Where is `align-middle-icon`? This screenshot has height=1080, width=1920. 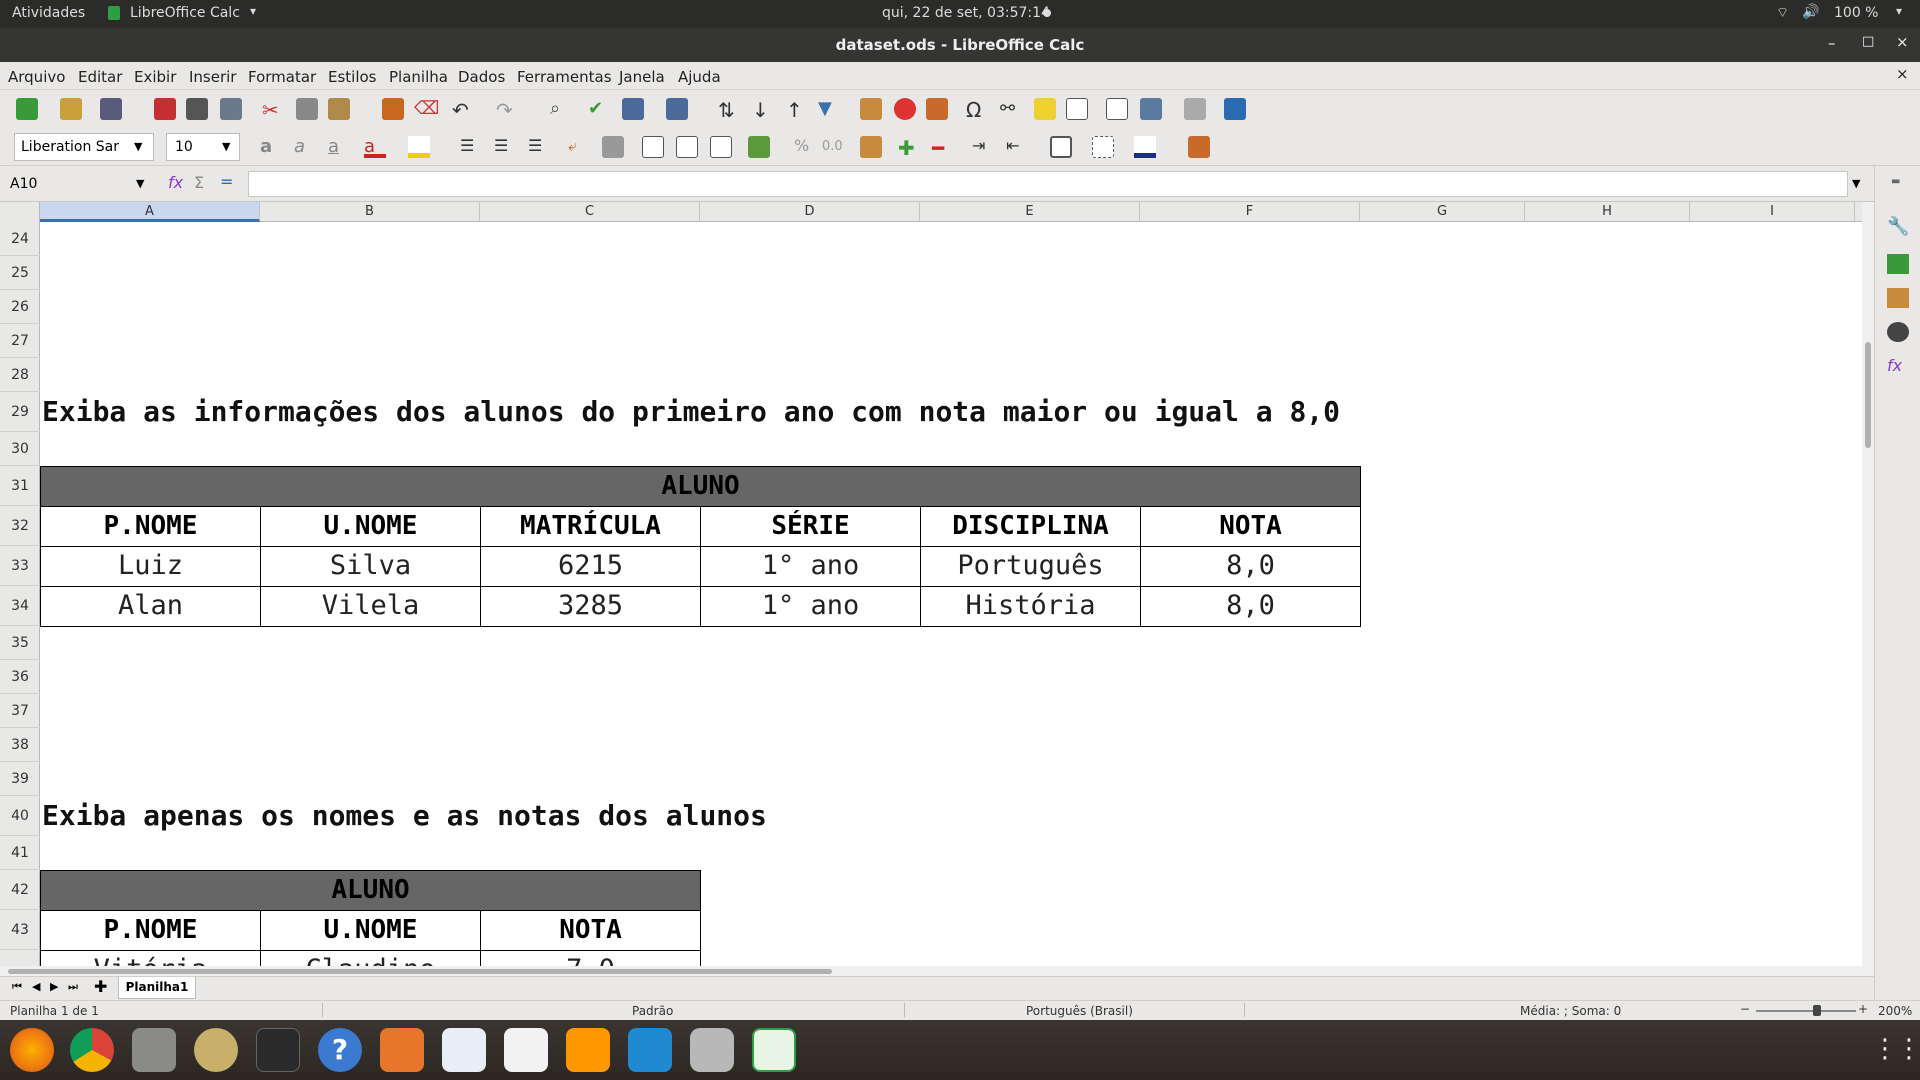
align-middle-icon is located at coordinates (687, 147).